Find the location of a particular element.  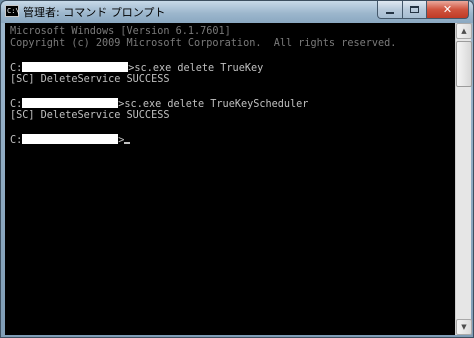

scroll-thumb is located at coordinates (464, 64).